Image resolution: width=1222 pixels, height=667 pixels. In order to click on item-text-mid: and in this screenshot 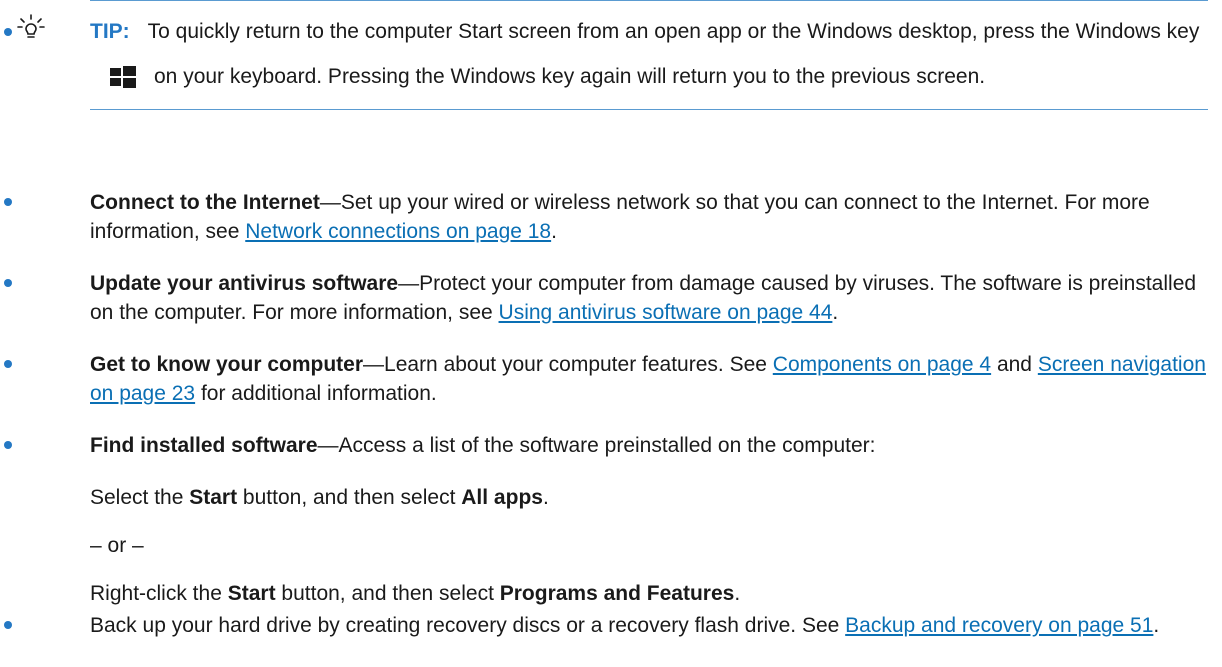, I will do `click(1014, 364)`.